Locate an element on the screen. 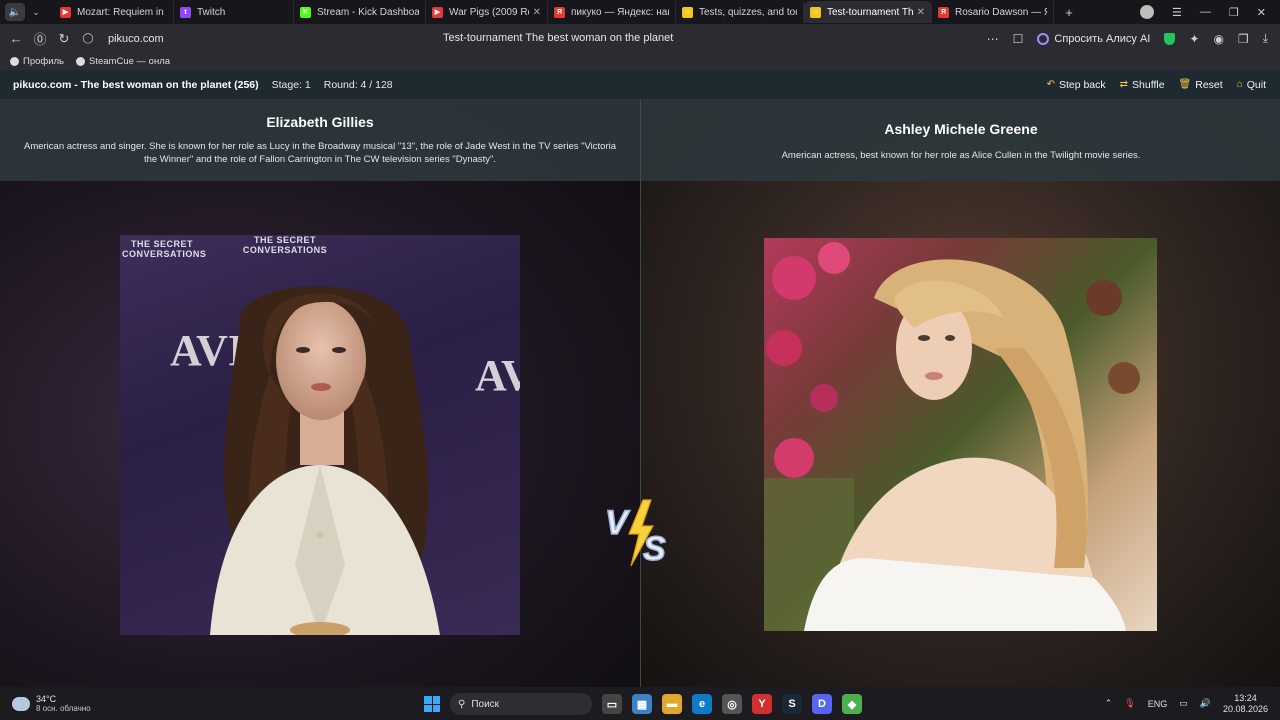 This screenshot has height=720, width=1280. portrait-illustration is located at coordinates (325, 460).